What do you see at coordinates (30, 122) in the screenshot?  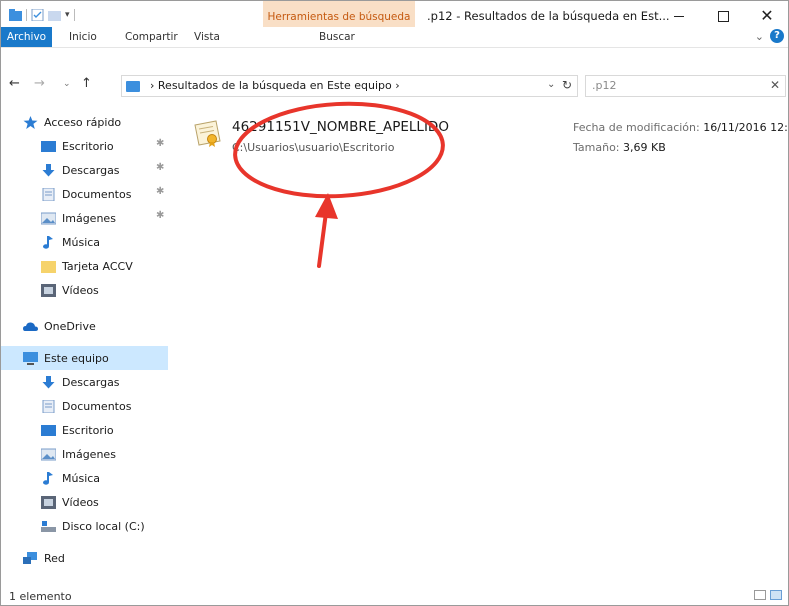 I see `star-icon` at bounding box center [30, 122].